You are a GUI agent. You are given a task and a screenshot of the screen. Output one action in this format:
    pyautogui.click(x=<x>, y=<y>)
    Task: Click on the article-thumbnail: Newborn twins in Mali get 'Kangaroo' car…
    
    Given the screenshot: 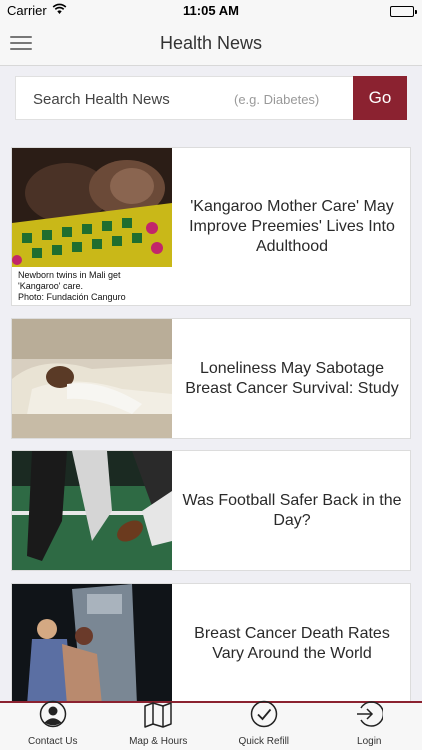 What is the action you would take?
    pyautogui.click(x=92, y=226)
    